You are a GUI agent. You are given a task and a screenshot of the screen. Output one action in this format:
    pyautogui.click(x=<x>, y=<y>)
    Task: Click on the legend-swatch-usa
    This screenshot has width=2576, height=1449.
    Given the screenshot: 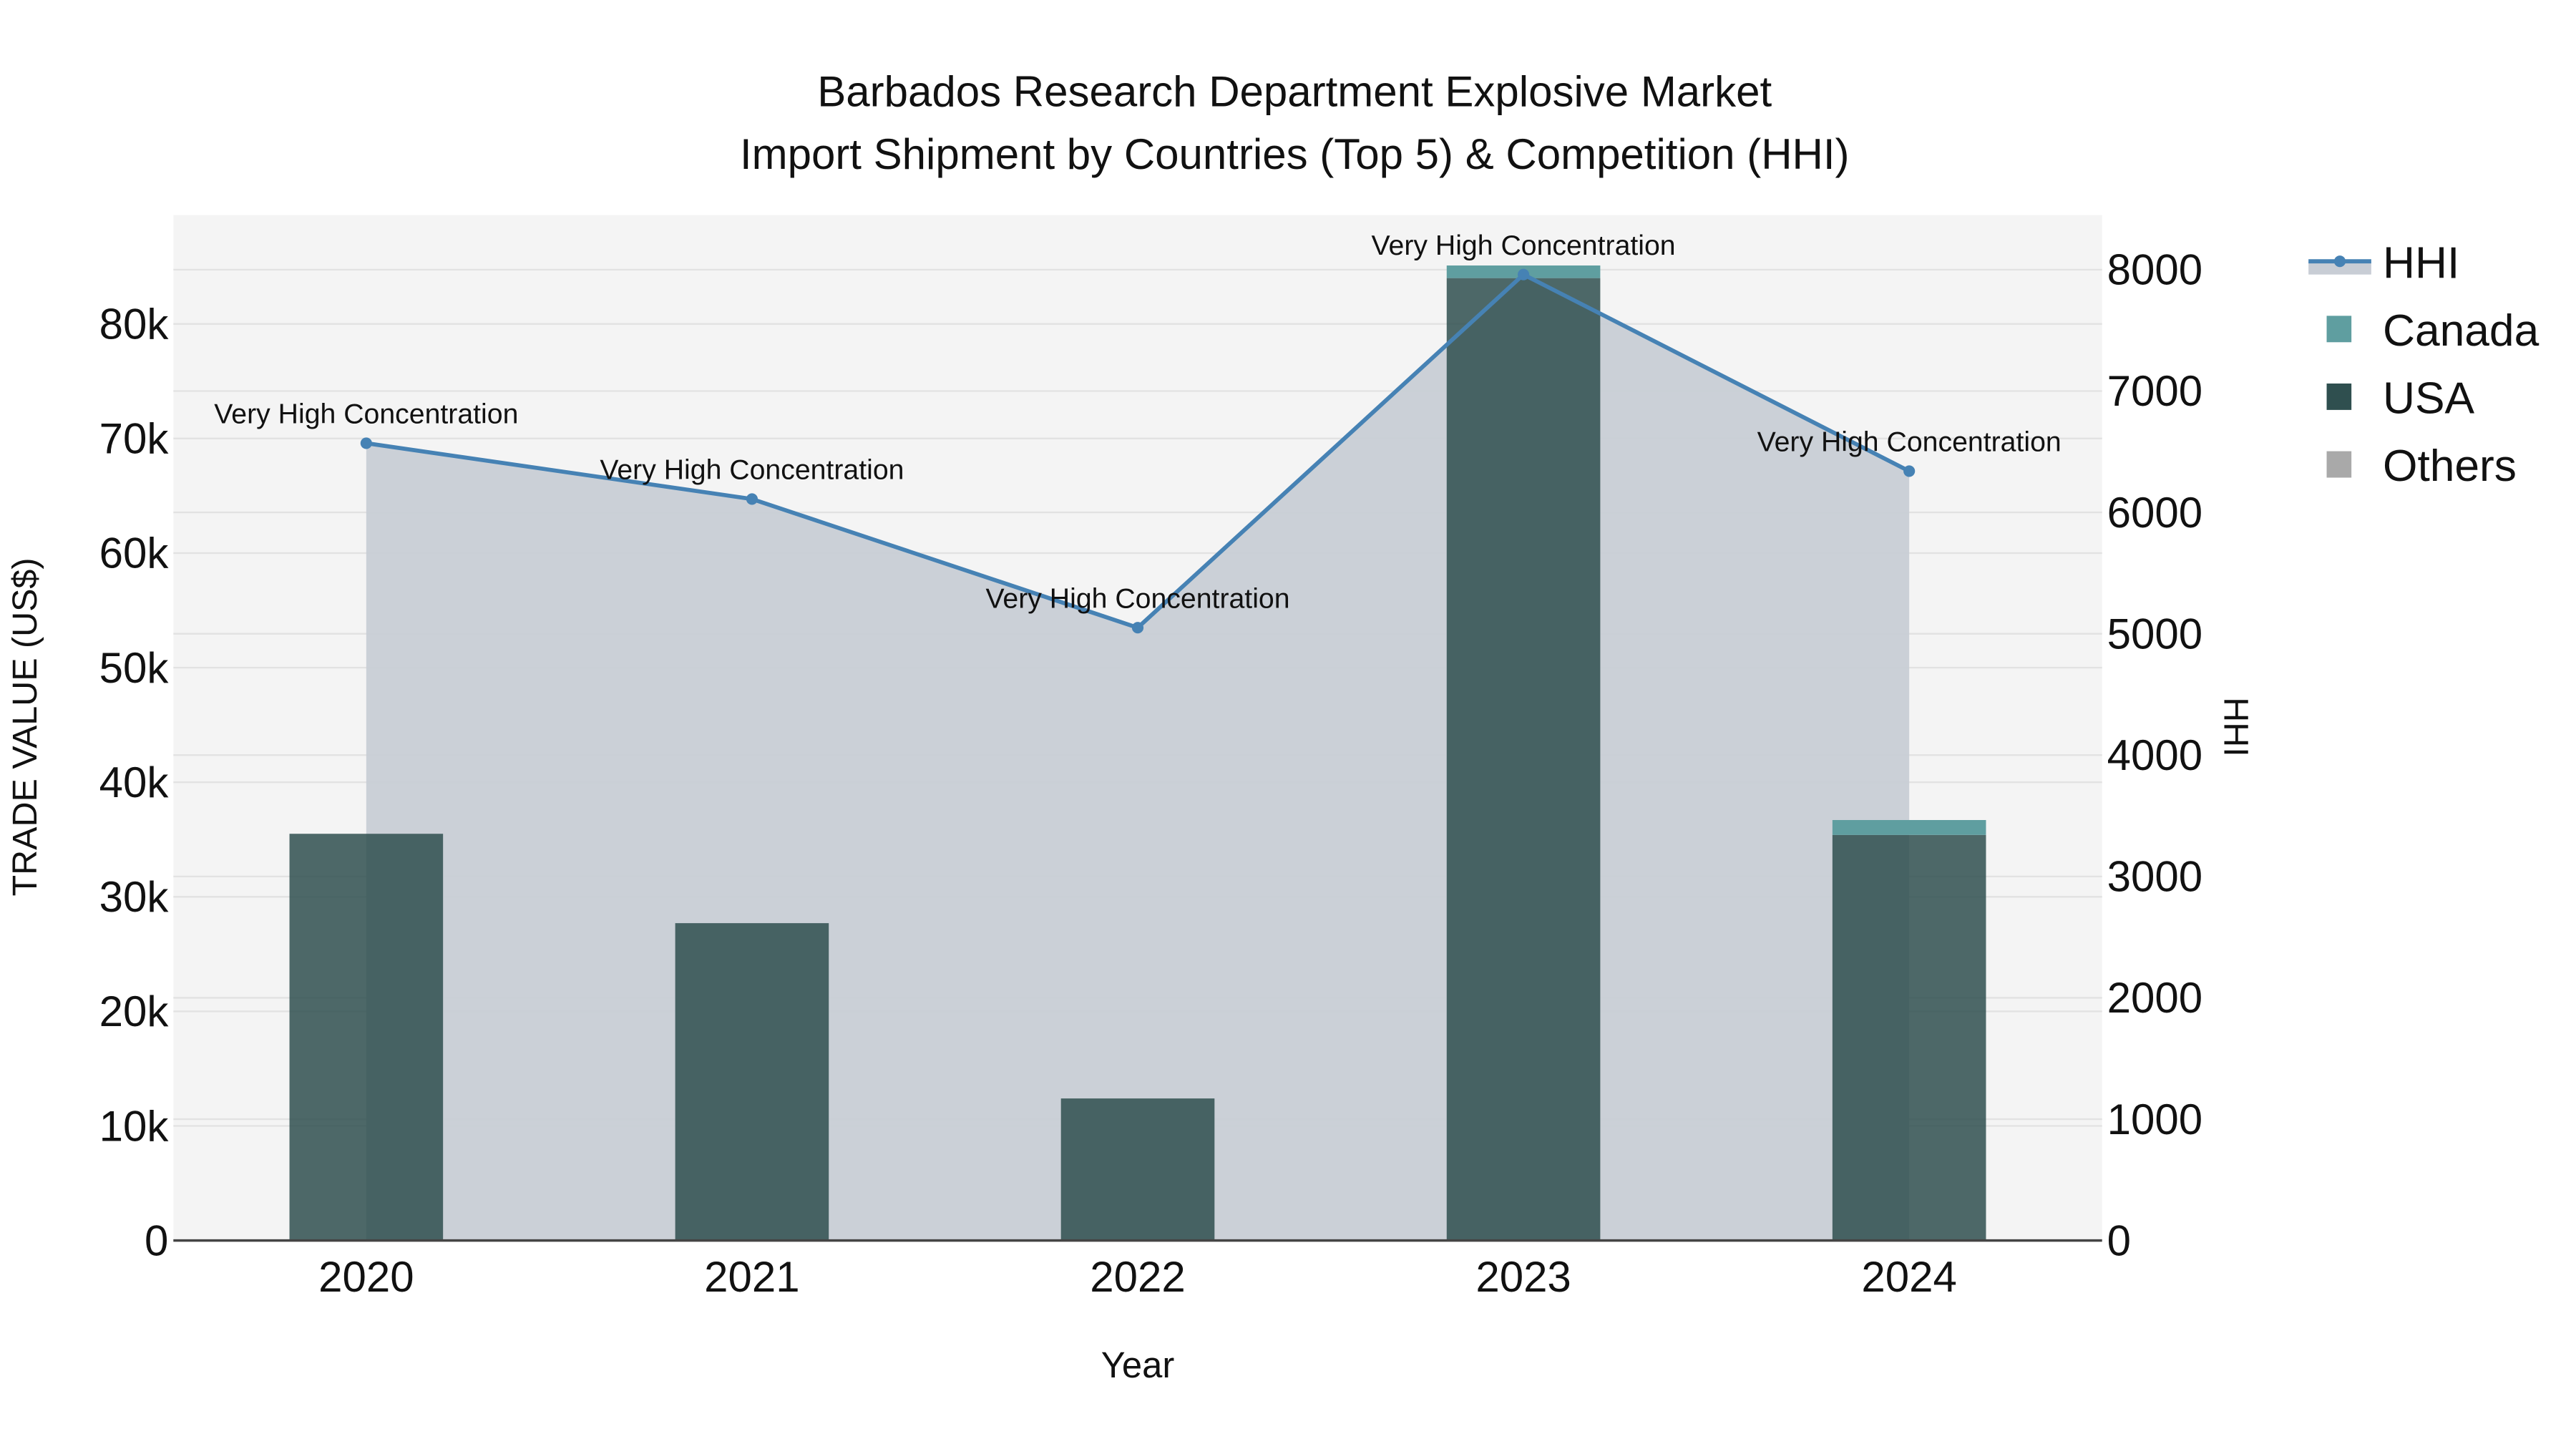 What is the action you would take?
    pyautogui.click(x=2339, y=396)
    